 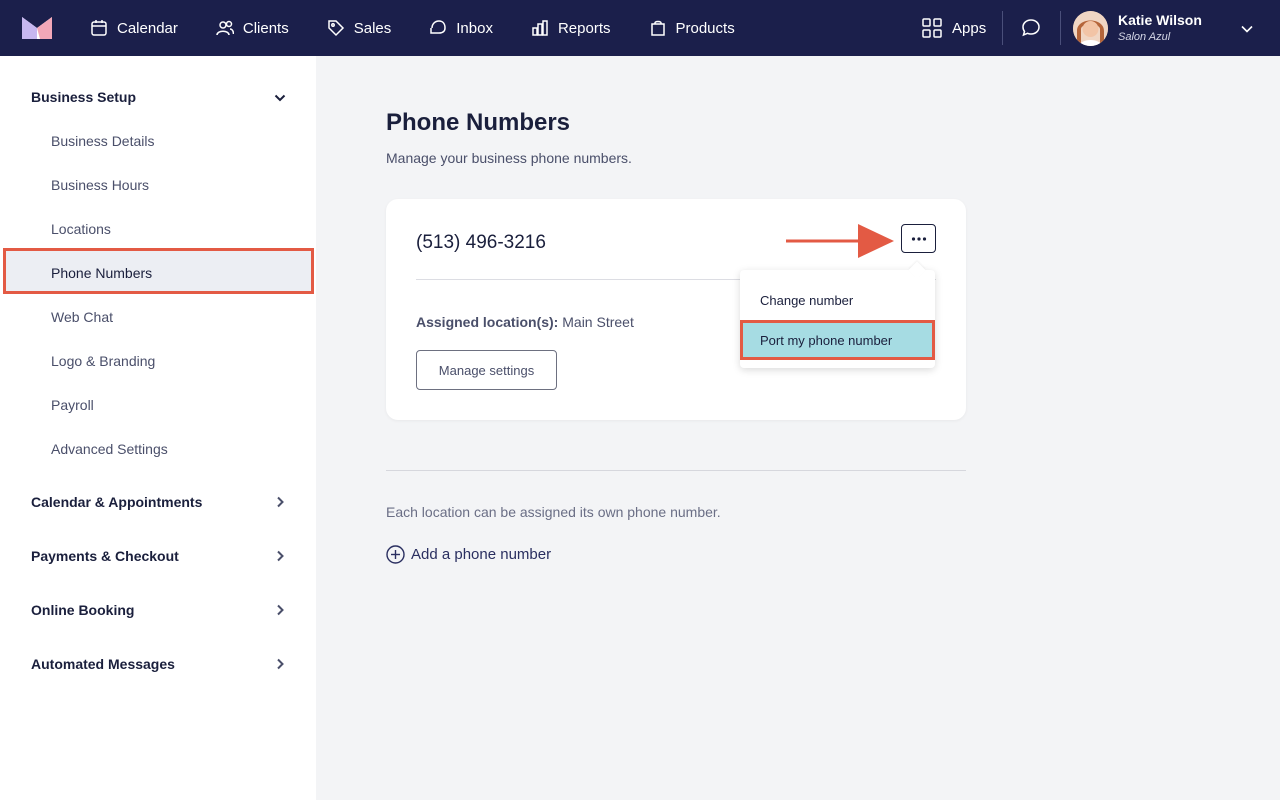 What do you see at coordinates (596, 322) in the screenshot?
I see `assigned-value: Main Street` at bounding box center [596, 322].